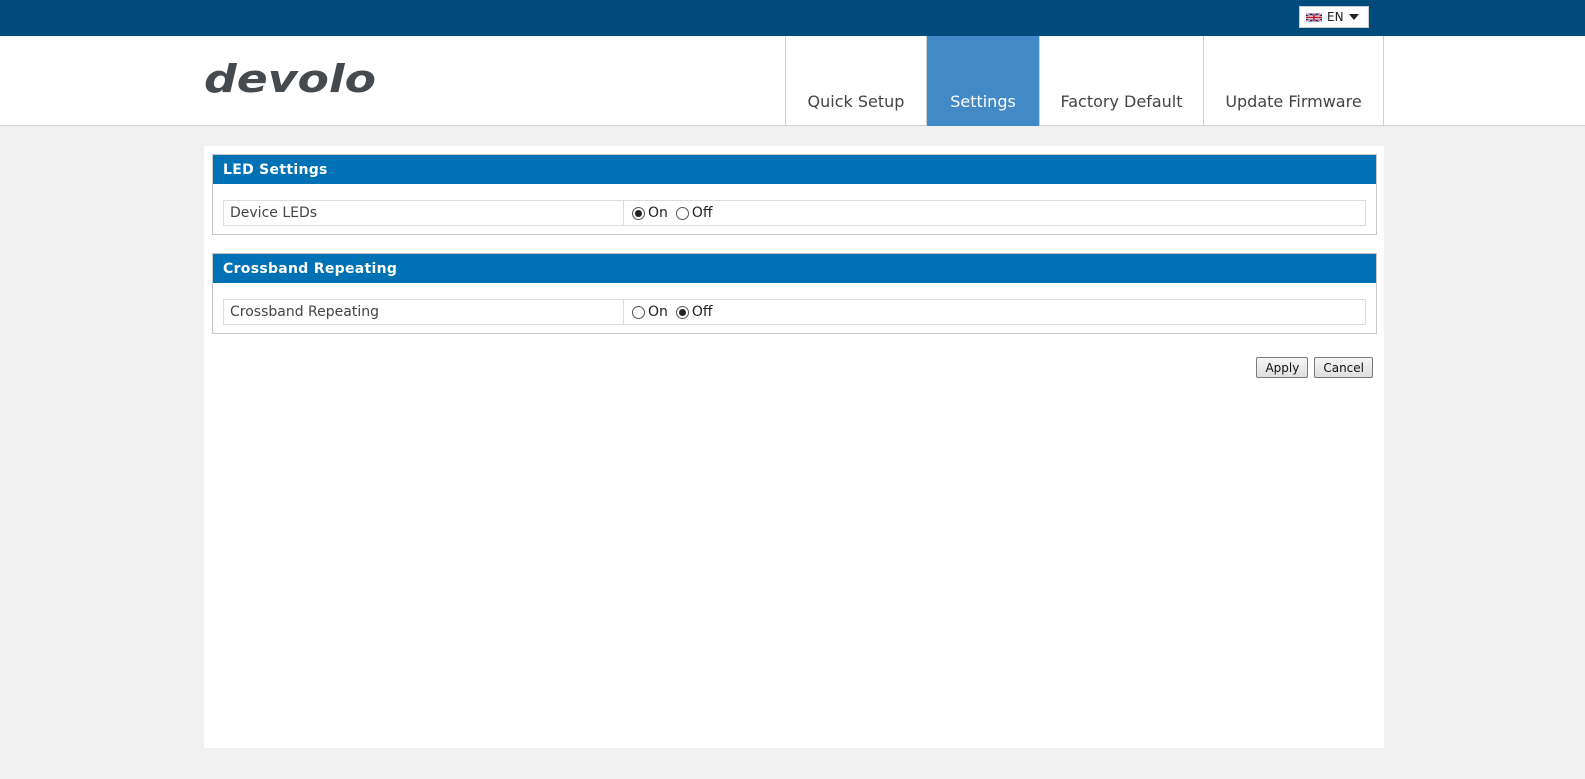 The height and width of the screenshot is (779, 1585). What do you see at coordinates (672, 213) in the screenshot?
I see `device-leds-radio-group: On Off` at bounding box center [672, 213].